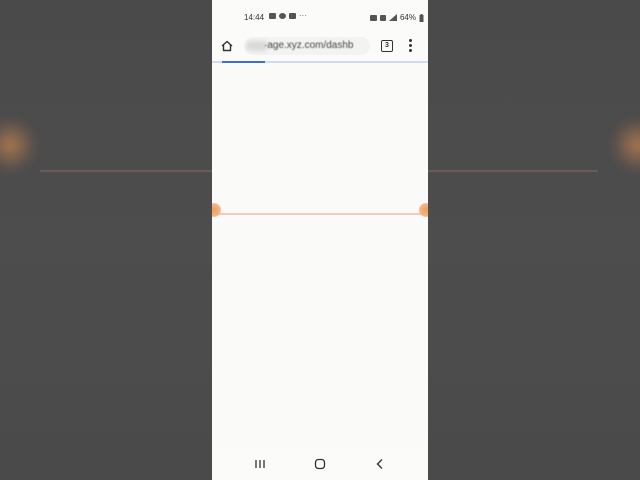 The height and width of the screenshot is (480, 640). What do you see at coordinates (254, 17) in the screenshot?
I see `status-time: 14:44` at bounding box center [254, 17].